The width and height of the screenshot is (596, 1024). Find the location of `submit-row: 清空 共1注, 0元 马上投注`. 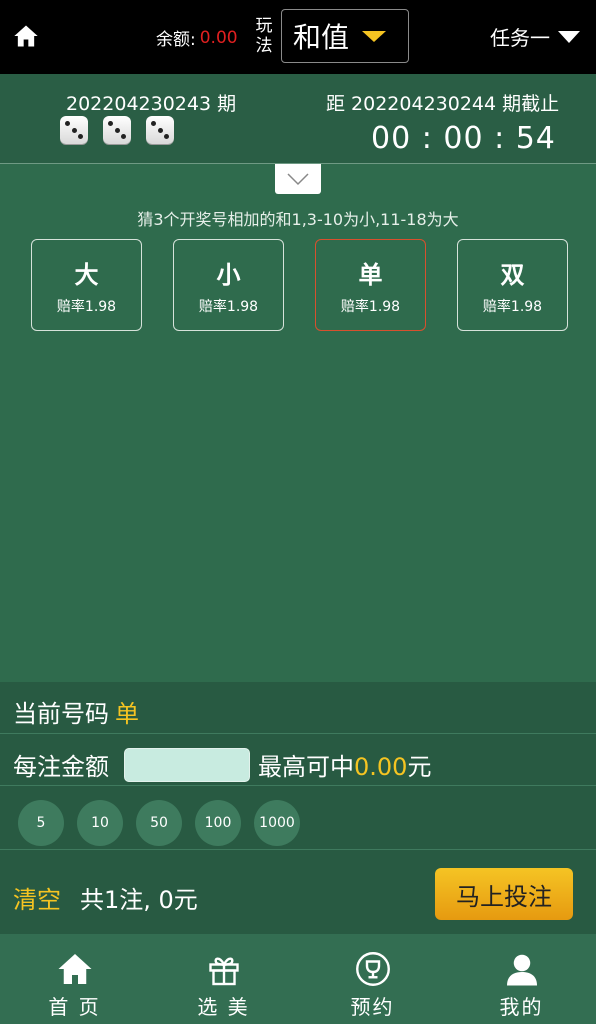

submit-row: 清空 共1注, 0元 马上投注 is located at coordinates (298, 892).